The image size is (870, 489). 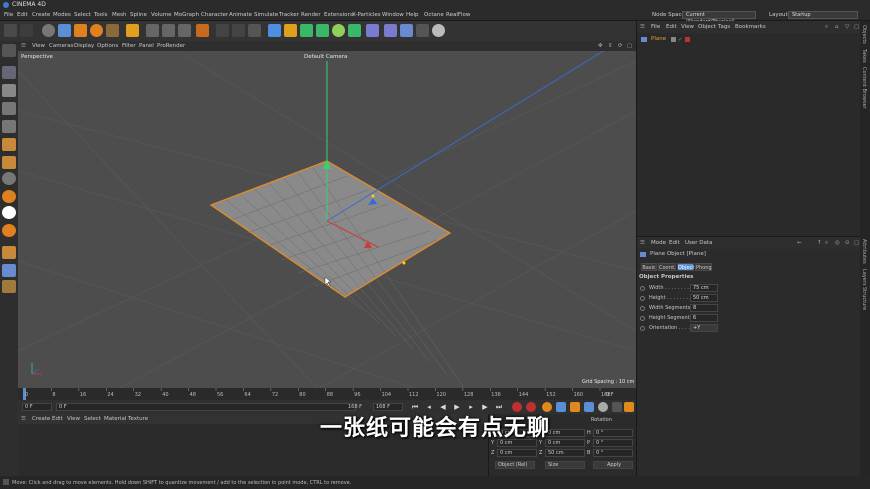 I want to click on menu-create: Create, so click(x=41, y=15).